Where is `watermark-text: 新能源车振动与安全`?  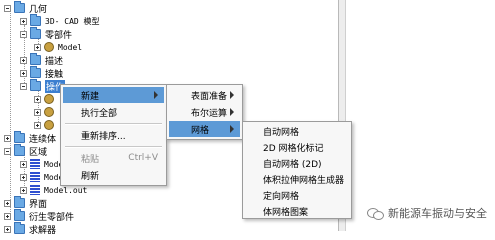
watermark-text: 新能源车振动与安全 is located at coordinates (437, 213).